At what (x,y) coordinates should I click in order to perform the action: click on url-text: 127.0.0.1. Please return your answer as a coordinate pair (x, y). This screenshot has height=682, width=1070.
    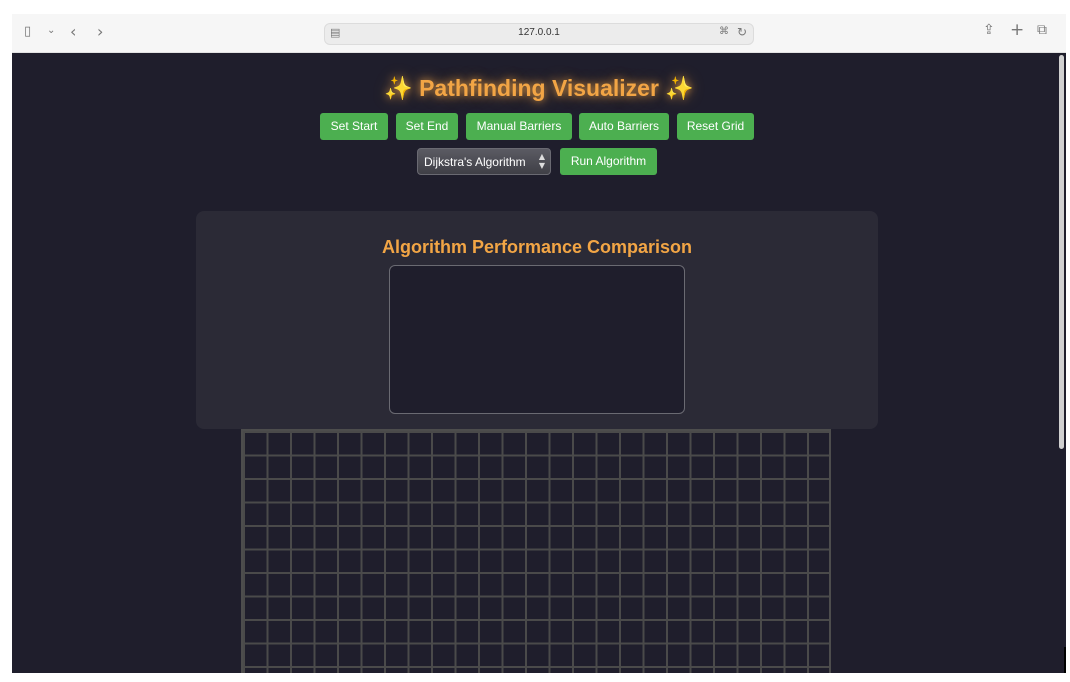
    Looking at the image, I should click on (539, 32).